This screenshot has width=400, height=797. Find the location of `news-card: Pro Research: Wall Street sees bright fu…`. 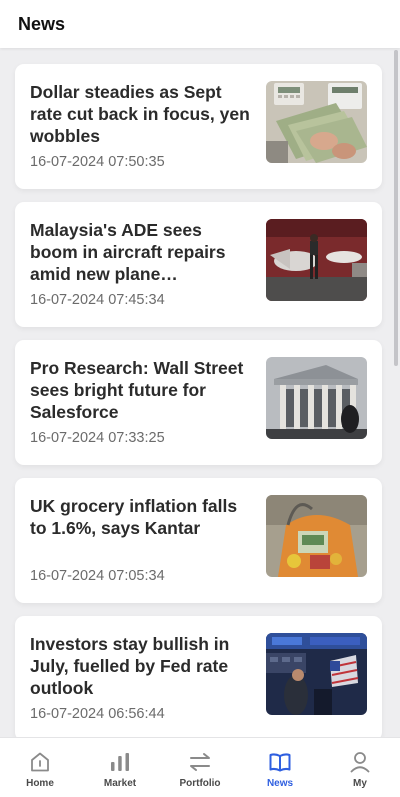

news-card: Pro Research: Wall Street sees bright fu… is located at coordinates (198, 402).